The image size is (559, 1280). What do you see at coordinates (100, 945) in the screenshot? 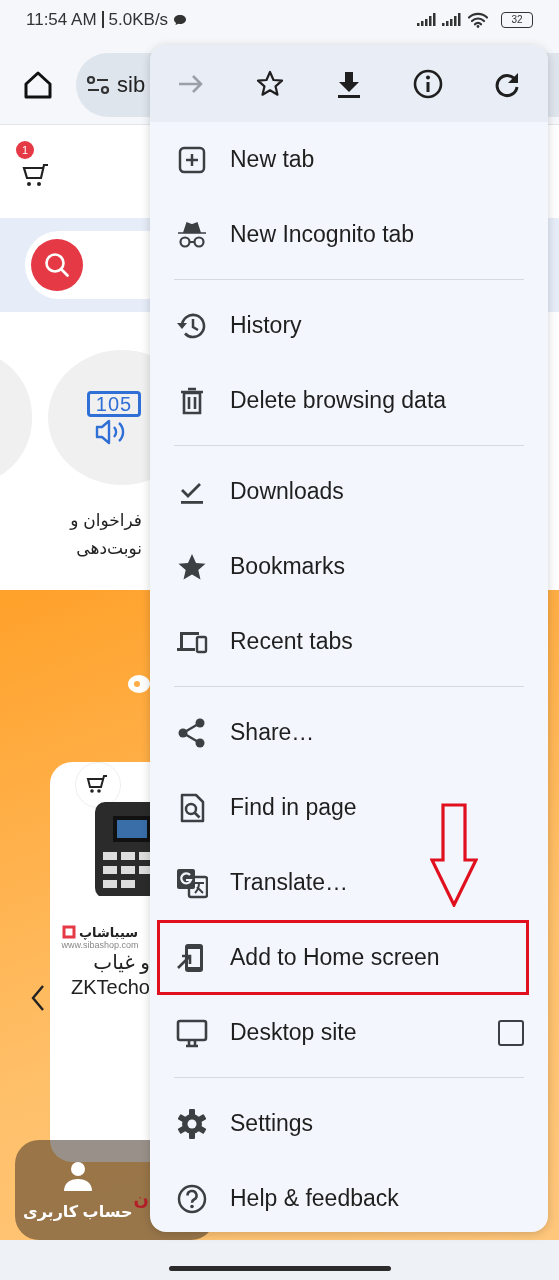
I see `brand-url-text: www.sibashop.com` at bounding box center [100, 945].